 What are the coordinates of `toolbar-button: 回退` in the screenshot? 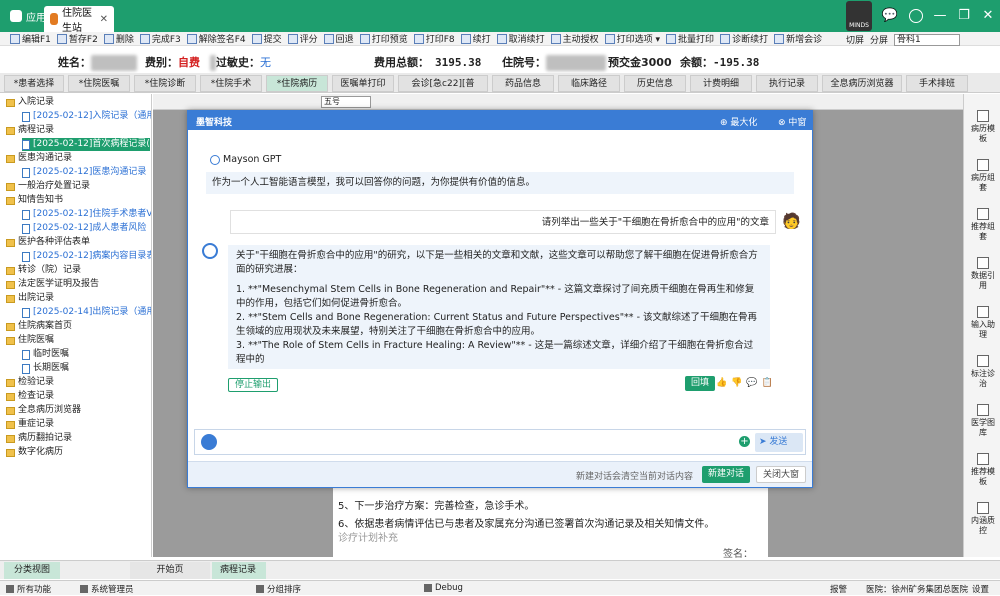 It's located at (338, 38).